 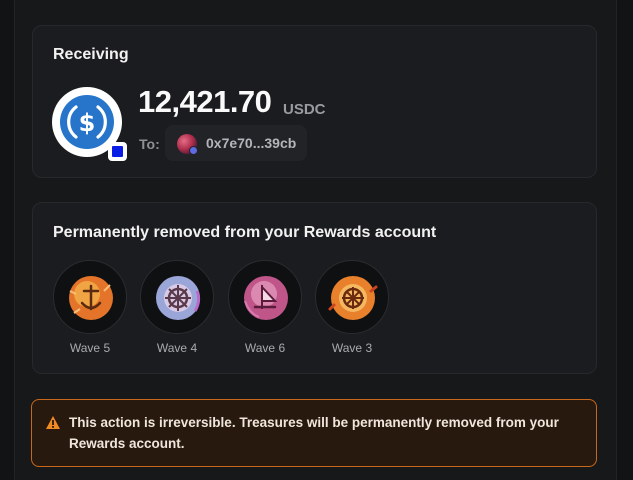 What do you see at coordinates (266, 298) in the screenshot?
I see `sail-treasure-icon` at bounding box center [266, 298].